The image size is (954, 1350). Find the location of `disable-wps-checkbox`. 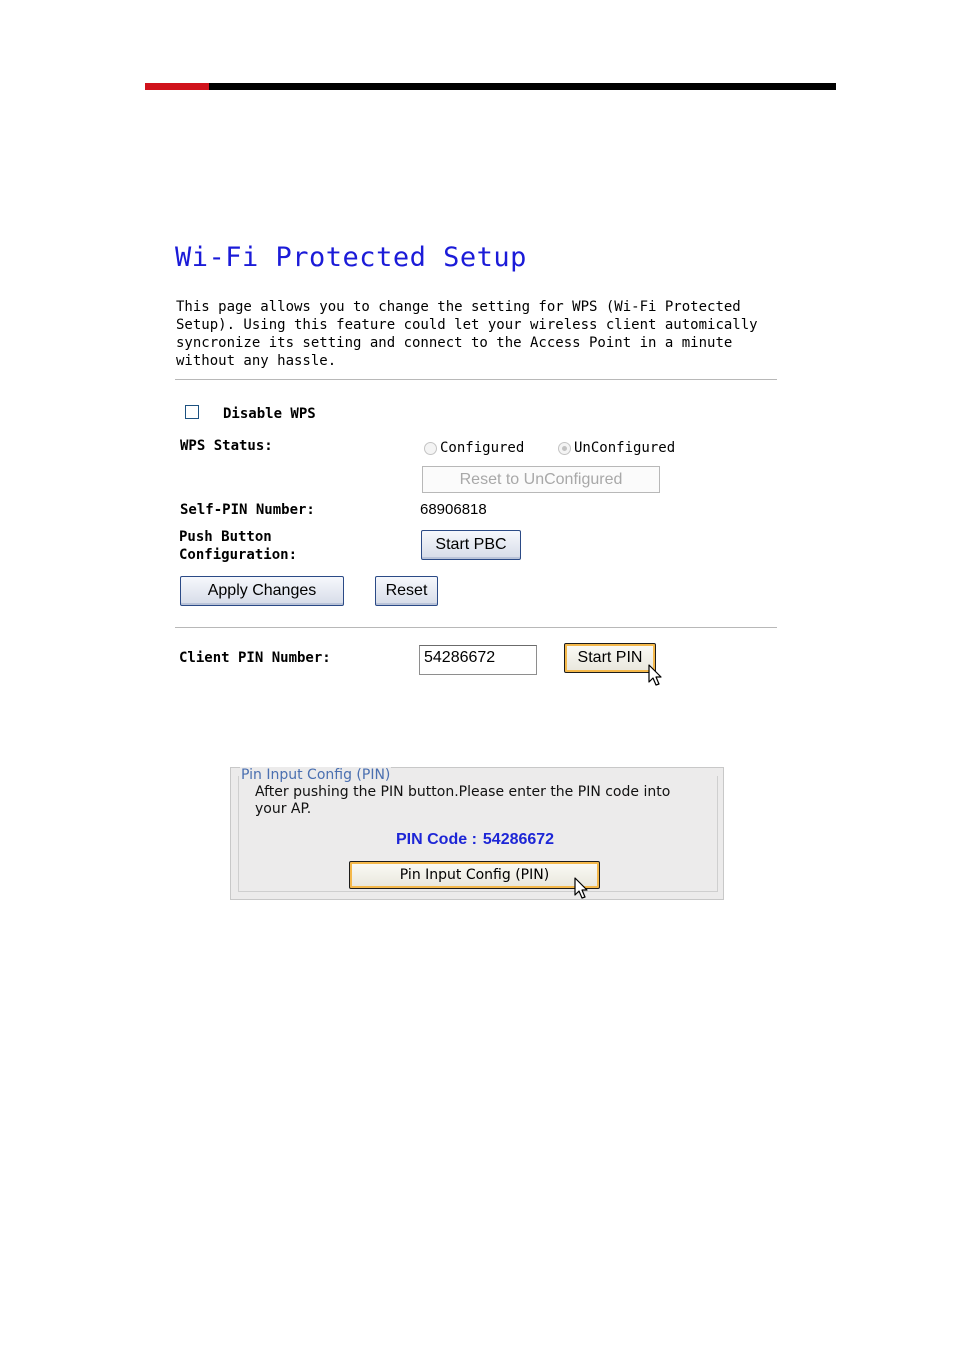

disable-wps-checkbox is located at coordinates (192, 412).